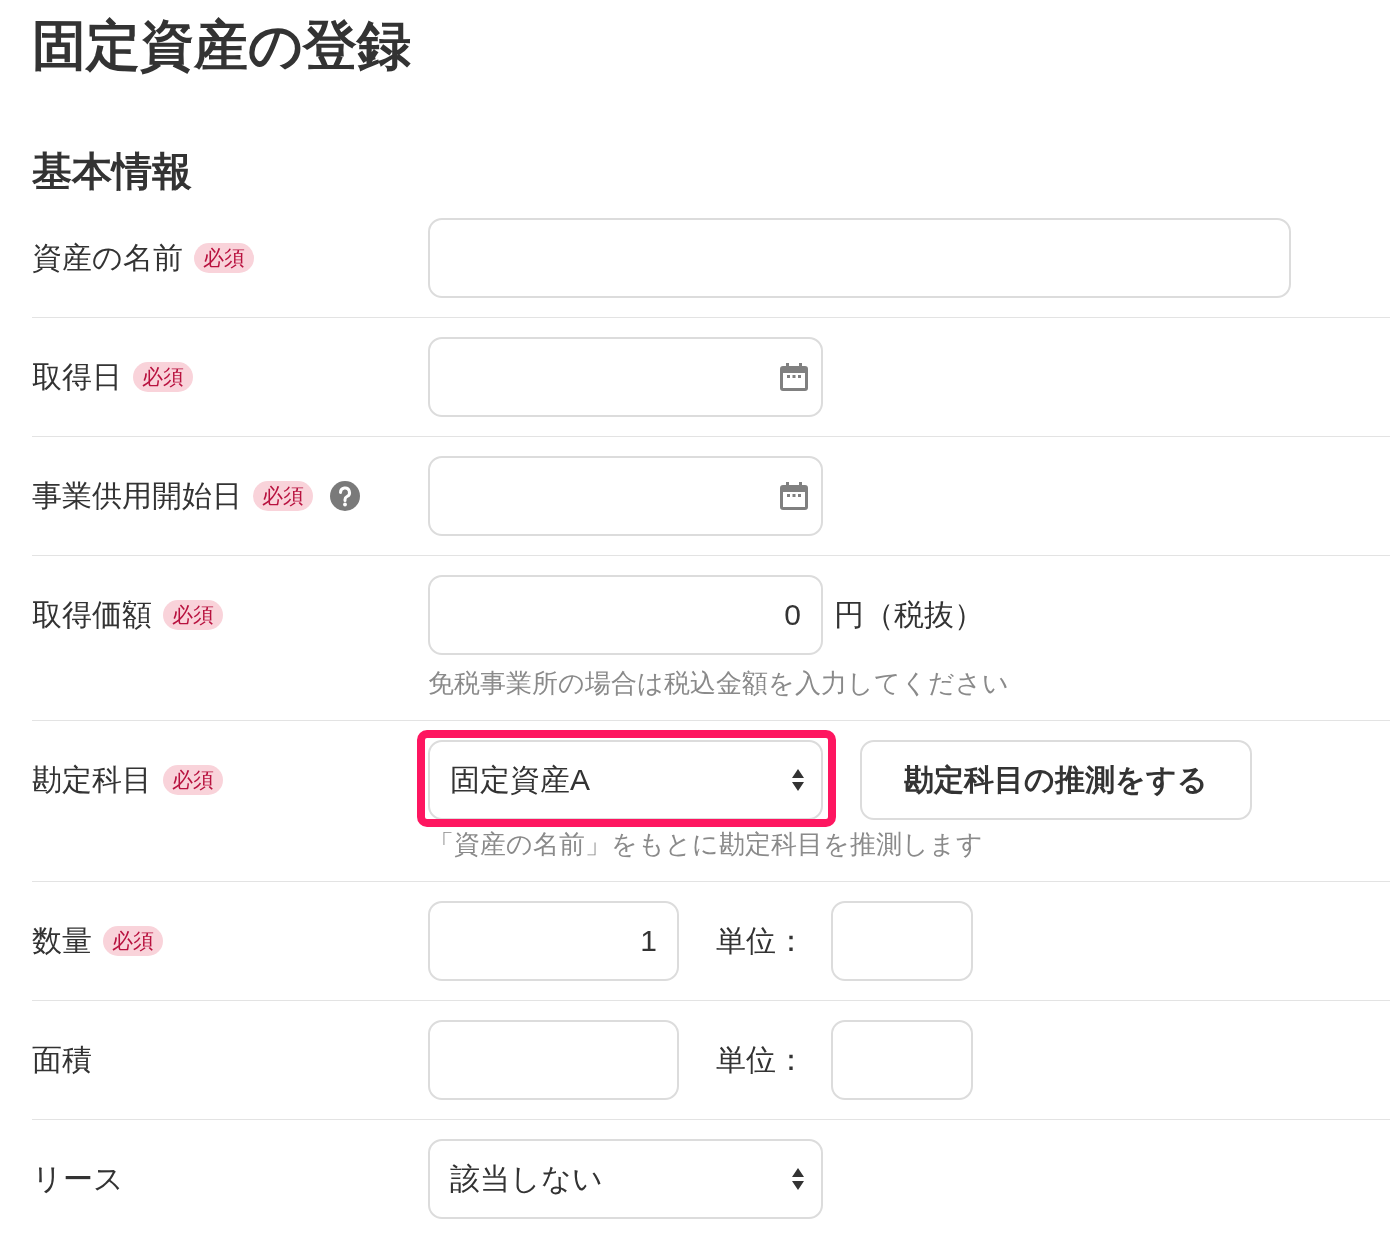  What do you see at coordinates (92, 780) in the screenshot?
I see `field-label: 勘定科目` at bounding box center [92, 780].